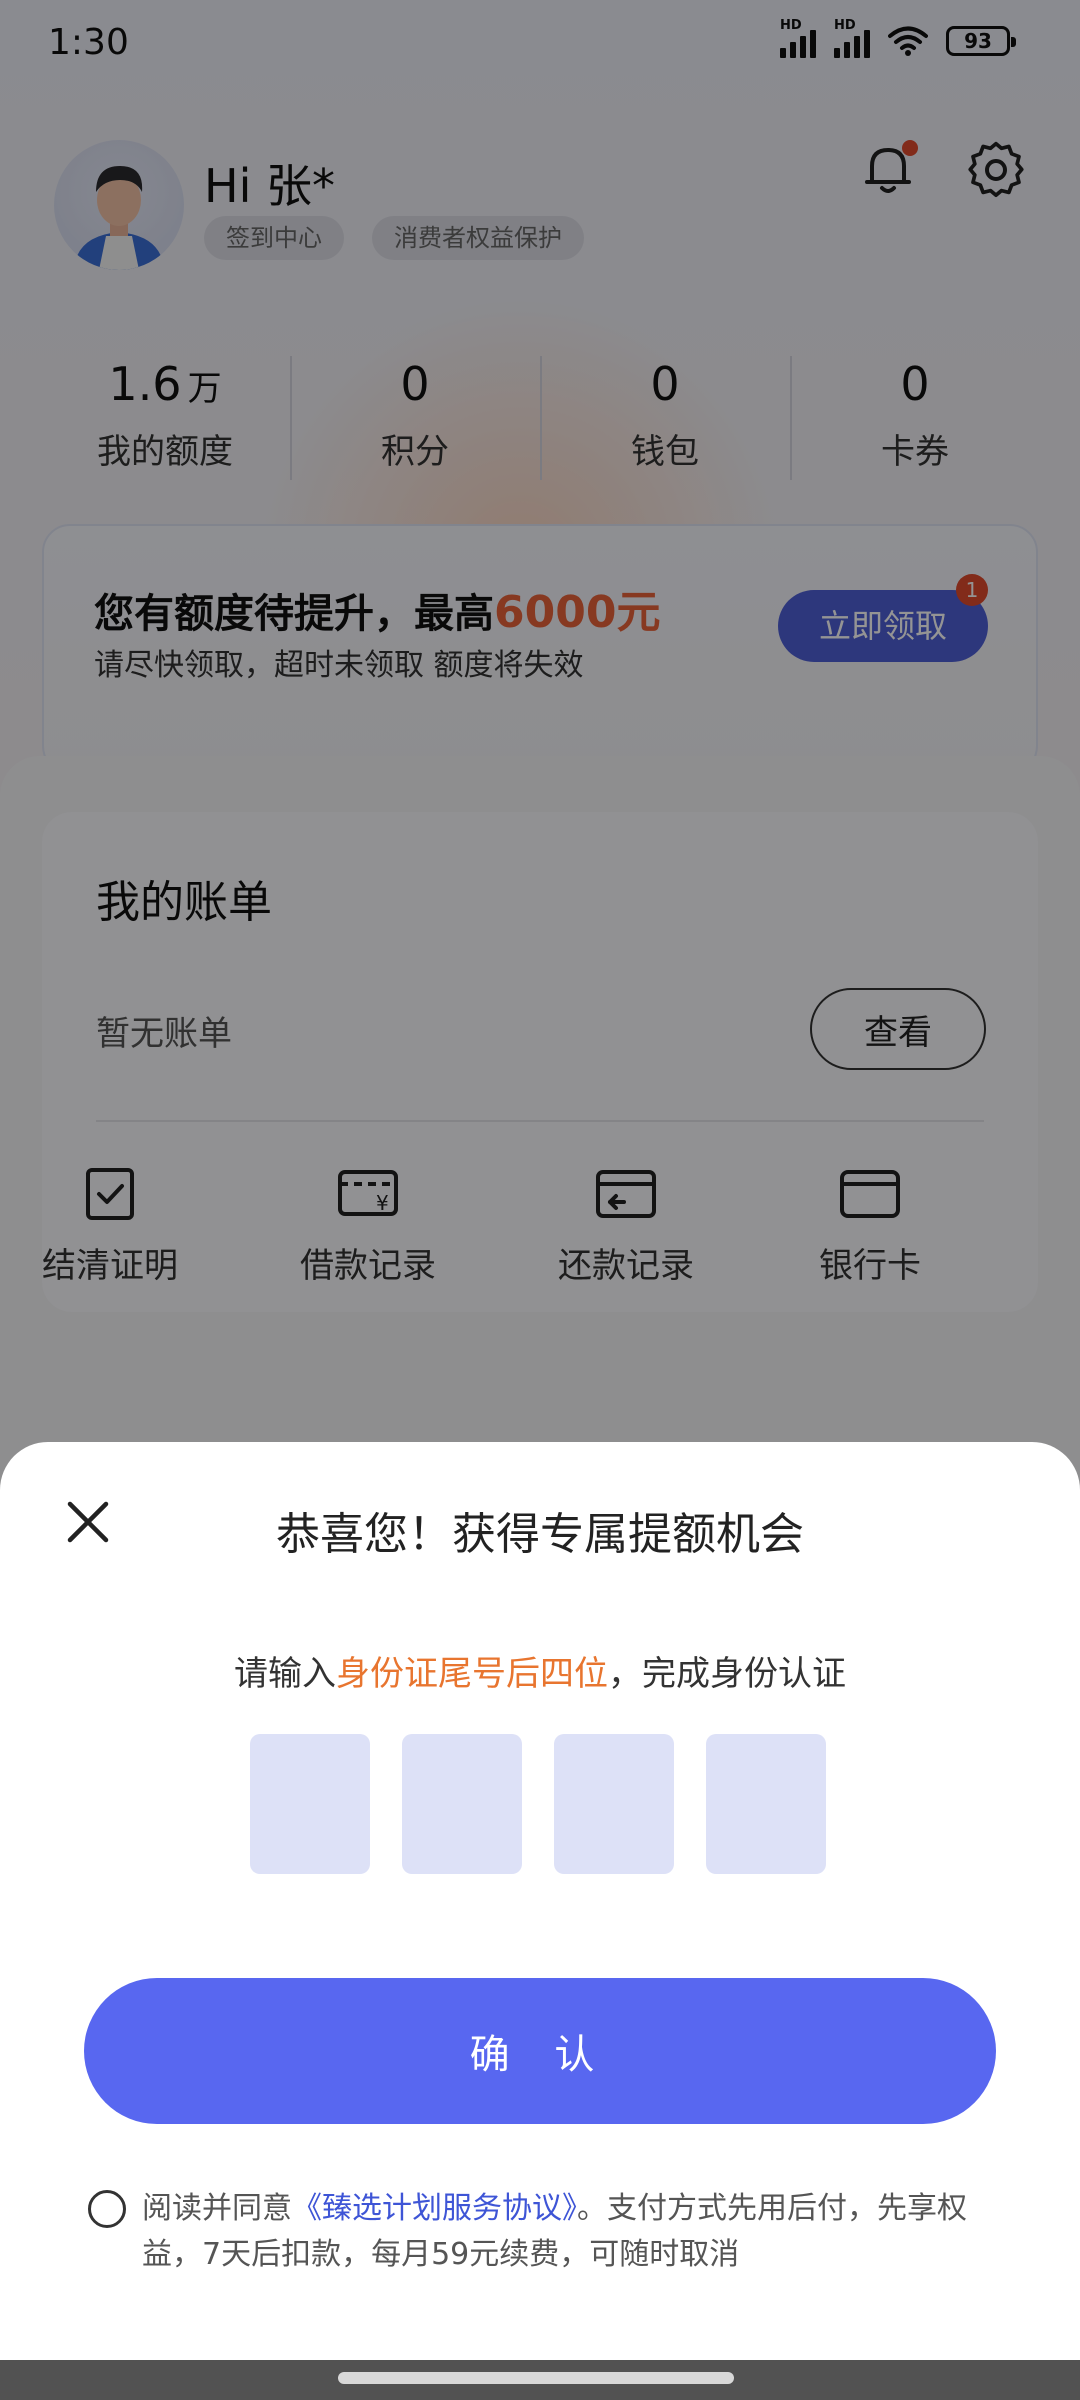 The height and width of the screenshot is (2400, 1080). What do you see at coordinates (540, 2051) in the screenshot?
I see `confirm-button: 确 认` at bounding box center [540, 2051].